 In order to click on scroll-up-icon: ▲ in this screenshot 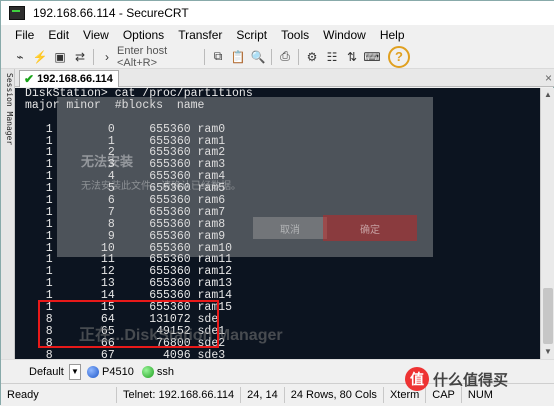, I will do `click(548, 95)`.